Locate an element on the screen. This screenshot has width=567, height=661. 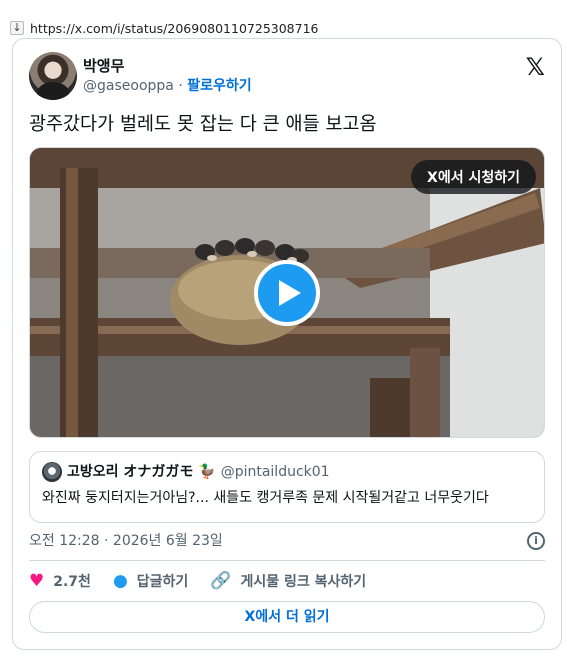
copy-link-button: 🔗 게시물 링크 복사하기 is located at coordinates (288, 581).